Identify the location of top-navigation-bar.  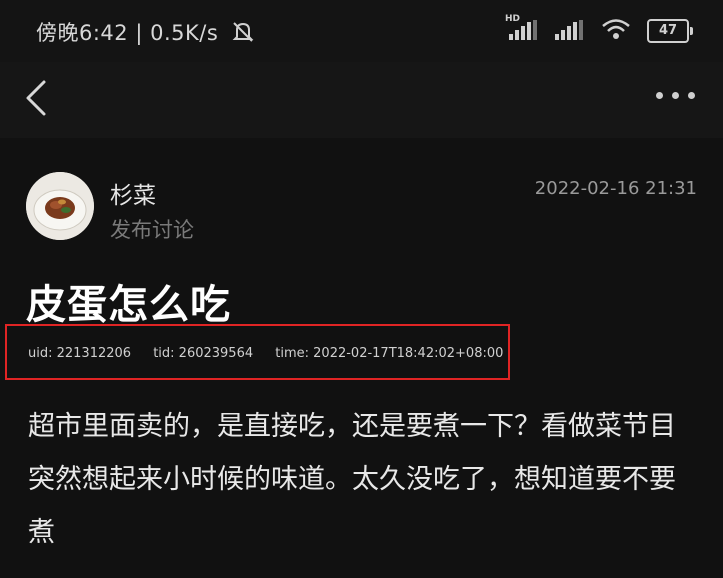
(361, 100).